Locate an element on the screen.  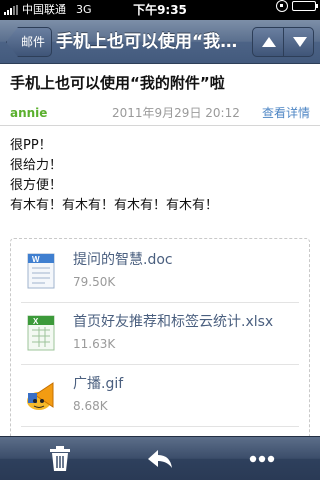
attachment-item: W 提问的智慧.doc 79.50K is located at coordinates (160, 272).